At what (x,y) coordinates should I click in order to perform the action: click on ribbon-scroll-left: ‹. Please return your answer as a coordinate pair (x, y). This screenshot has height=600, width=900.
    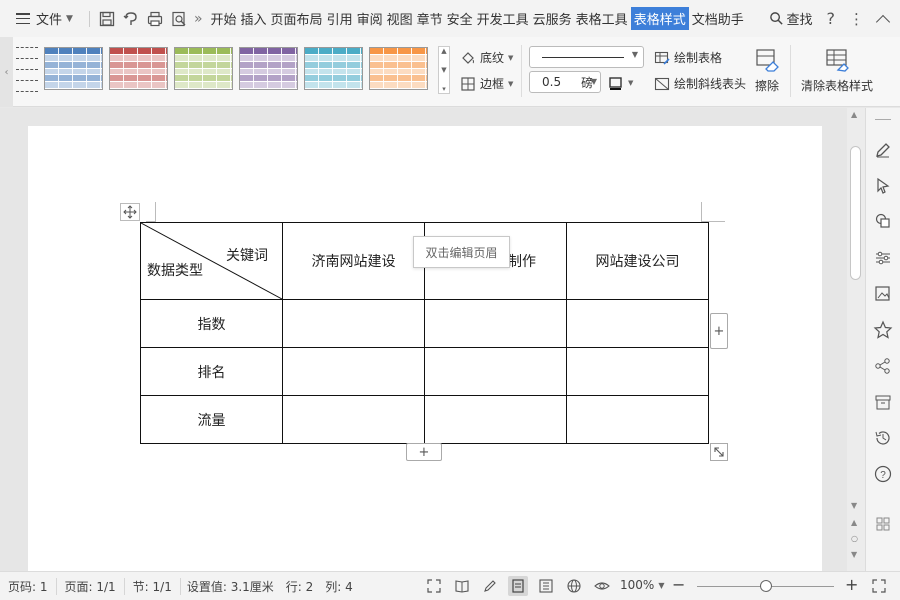
    Looking at the image, I should click on (6, 72).